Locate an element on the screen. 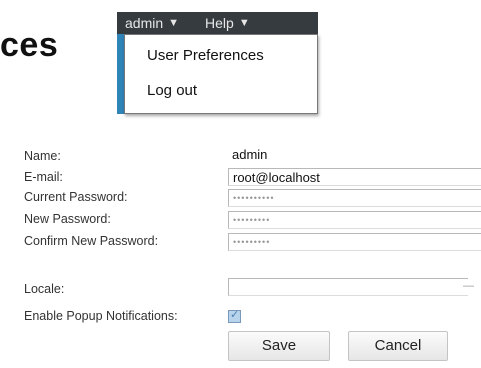 Image resolution: width=481 pixels, height=368 pixels. current-password-label: Current Password: is located at coordinates (76, 197).